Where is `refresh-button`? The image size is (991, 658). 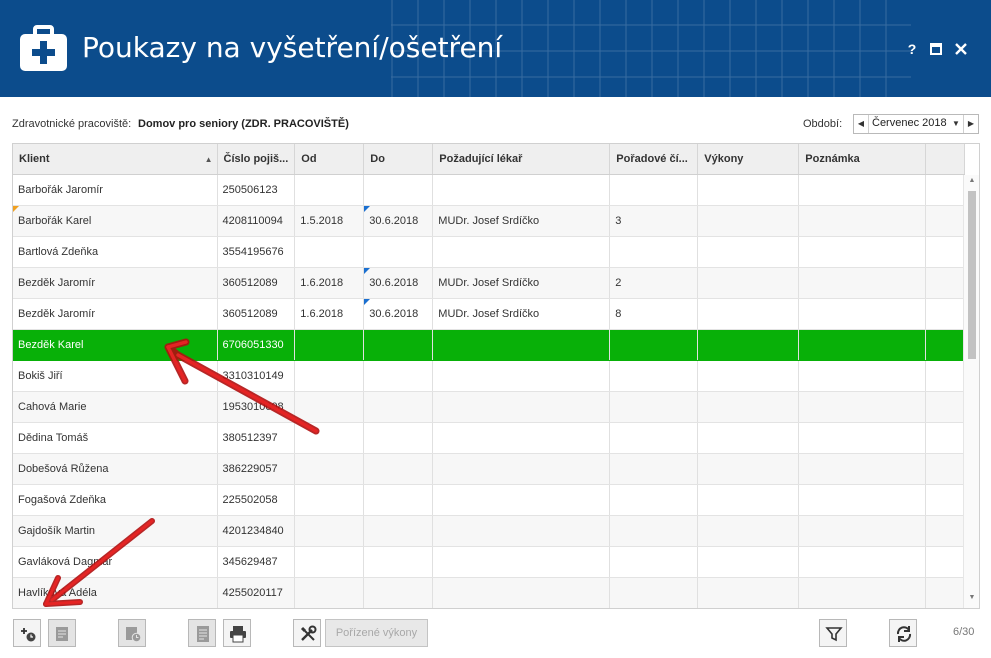 refresh-button is located at coordinates (903, 633).